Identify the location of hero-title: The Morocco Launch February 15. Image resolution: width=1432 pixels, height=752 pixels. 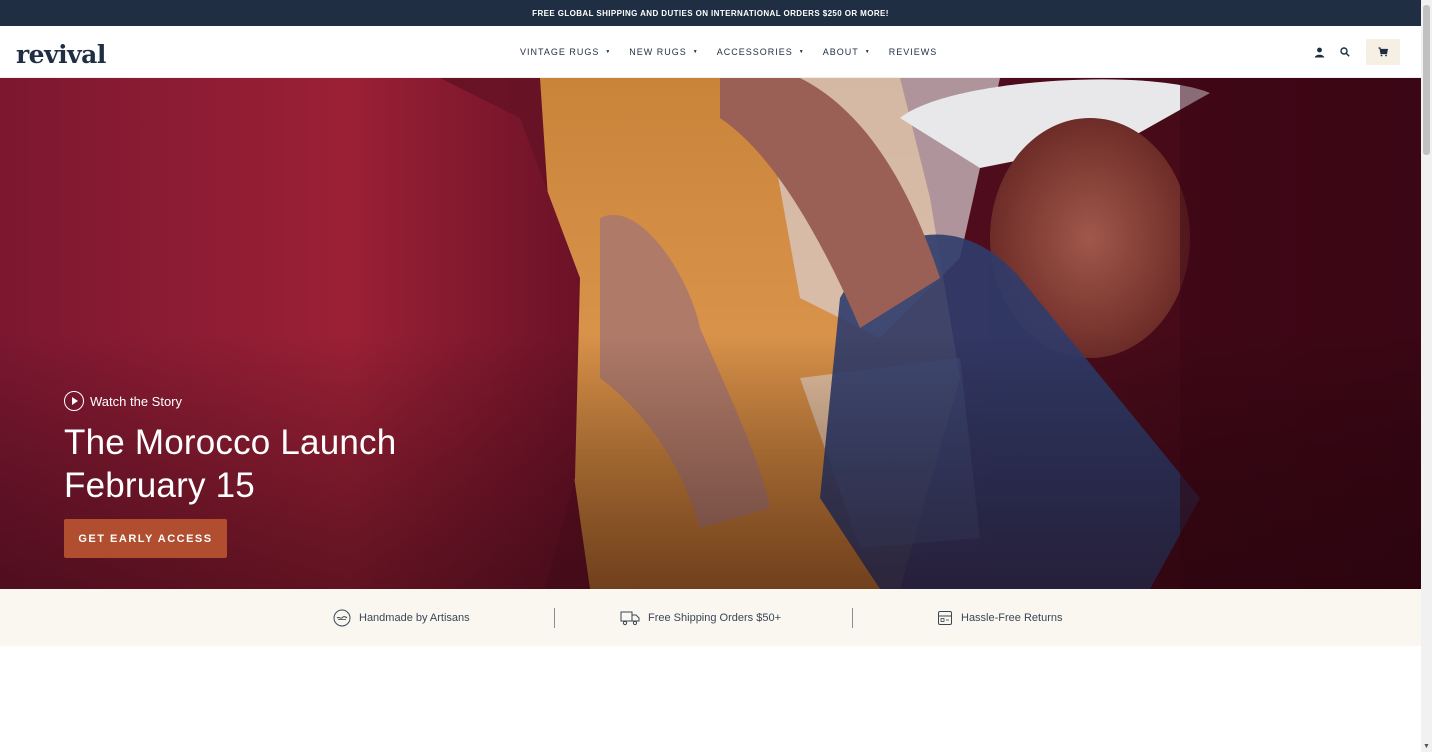
(230, 464).